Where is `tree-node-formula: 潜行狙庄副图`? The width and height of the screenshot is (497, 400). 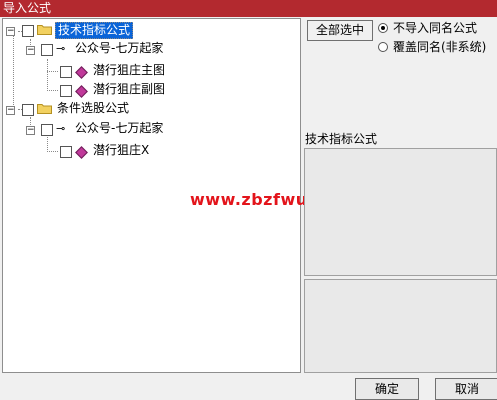 tree-node-formula: 潜行狙庄副图 is located at coordinates (103, 91).